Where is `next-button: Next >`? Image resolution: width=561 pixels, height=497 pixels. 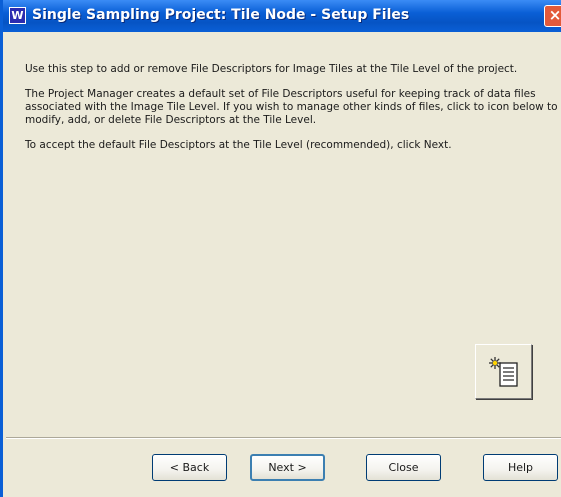
next-button: Next > is located at coordinates (287, 467).